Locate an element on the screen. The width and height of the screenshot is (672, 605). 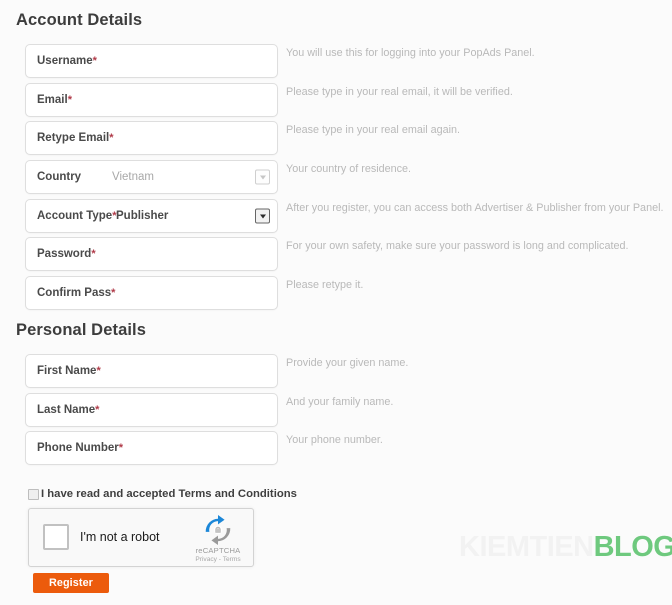
first-name-label: First Name* is located at coordinates (69, 371).